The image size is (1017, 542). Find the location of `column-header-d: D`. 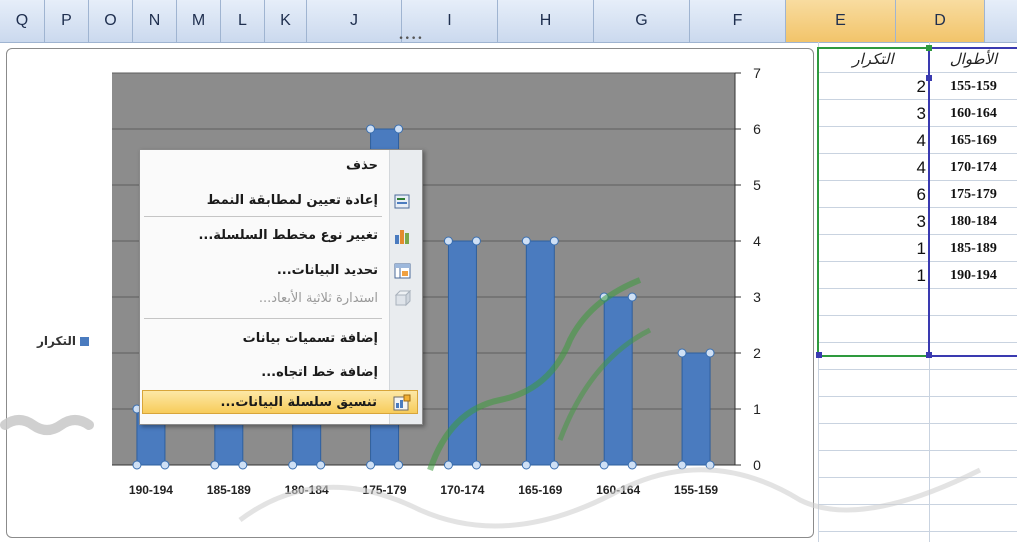

column-header-d: D is located at coordinates (940, 21).